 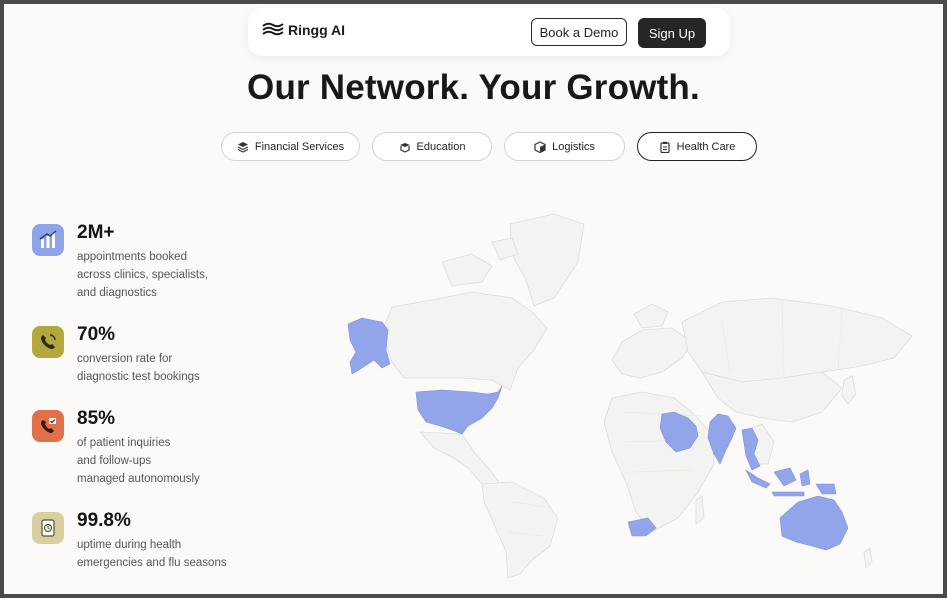 What do you see at coordinates (473, 87) in the screenshot?
I see `page-title: Our Network. Your Growth.` at bounding box center [473, 87].